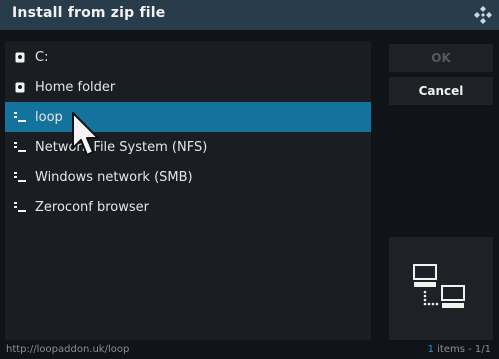 The width and height of the screenshot is (499, 359). Describe the element at coordinates (483, 15) in the screenshot. I see `kodi-logo-icon` at that location.